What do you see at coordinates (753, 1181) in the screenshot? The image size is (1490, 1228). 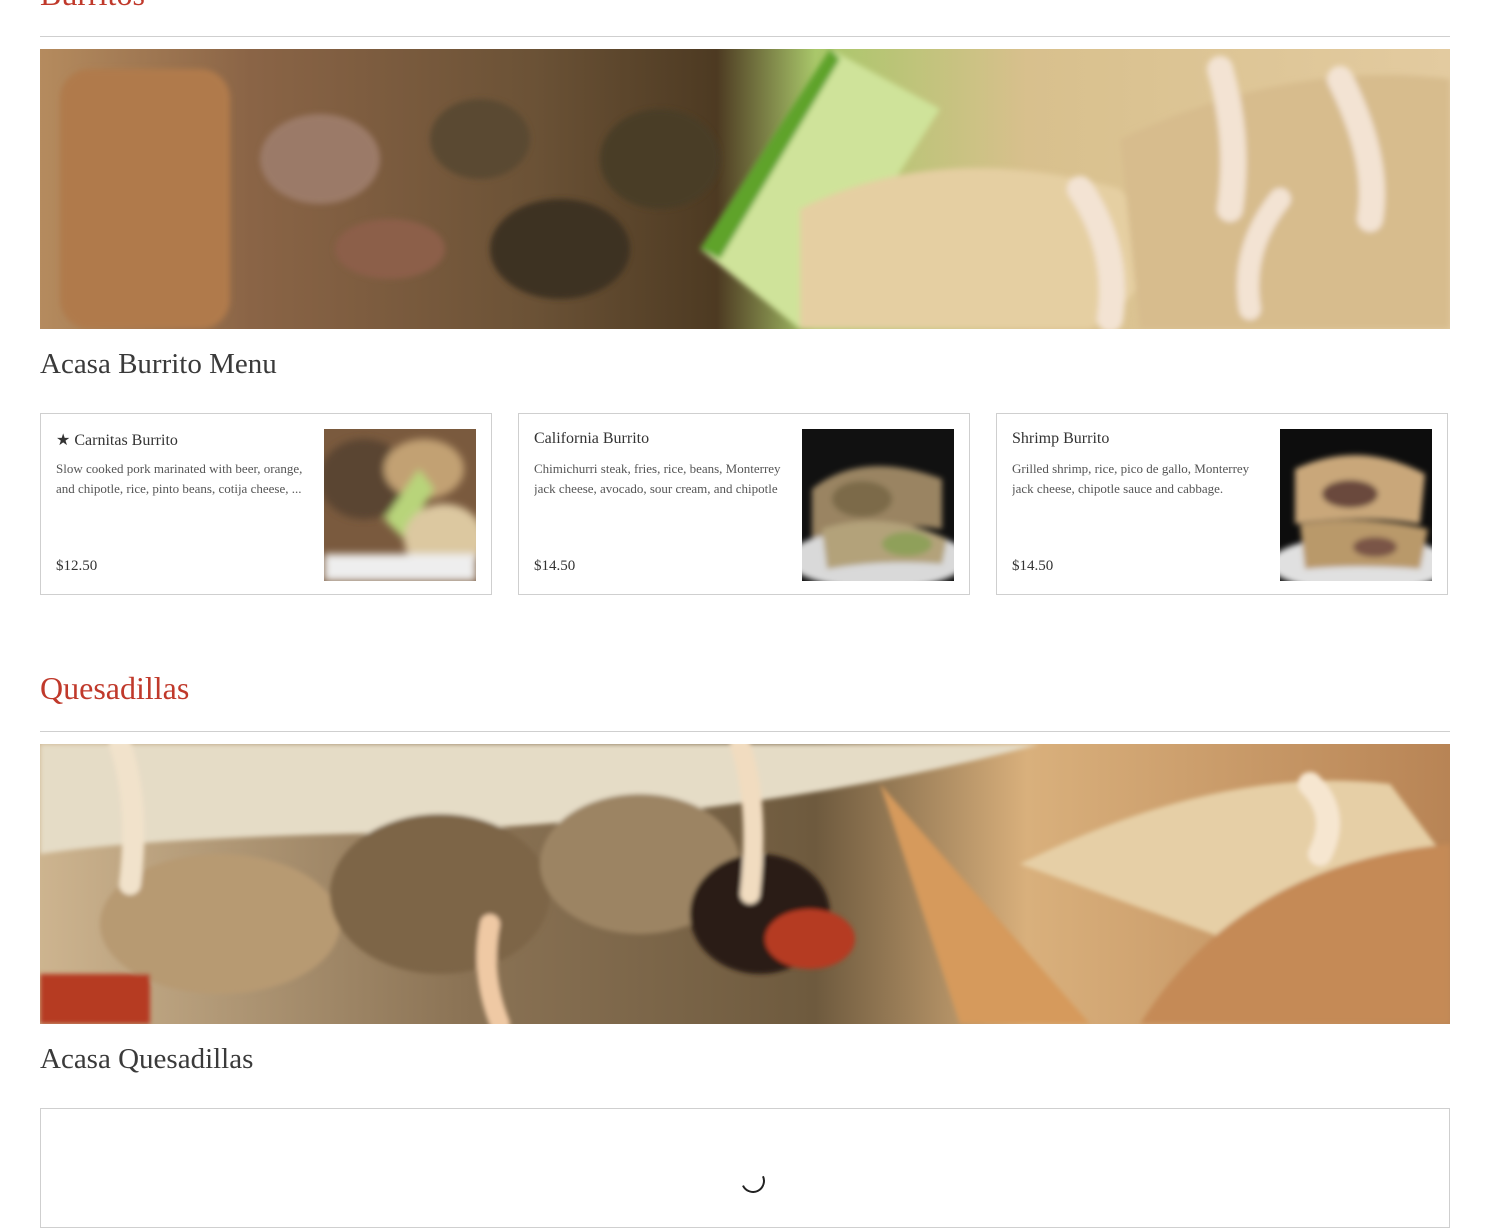 I see `loading-spinner-icon` at bounding box center [753, 1181].